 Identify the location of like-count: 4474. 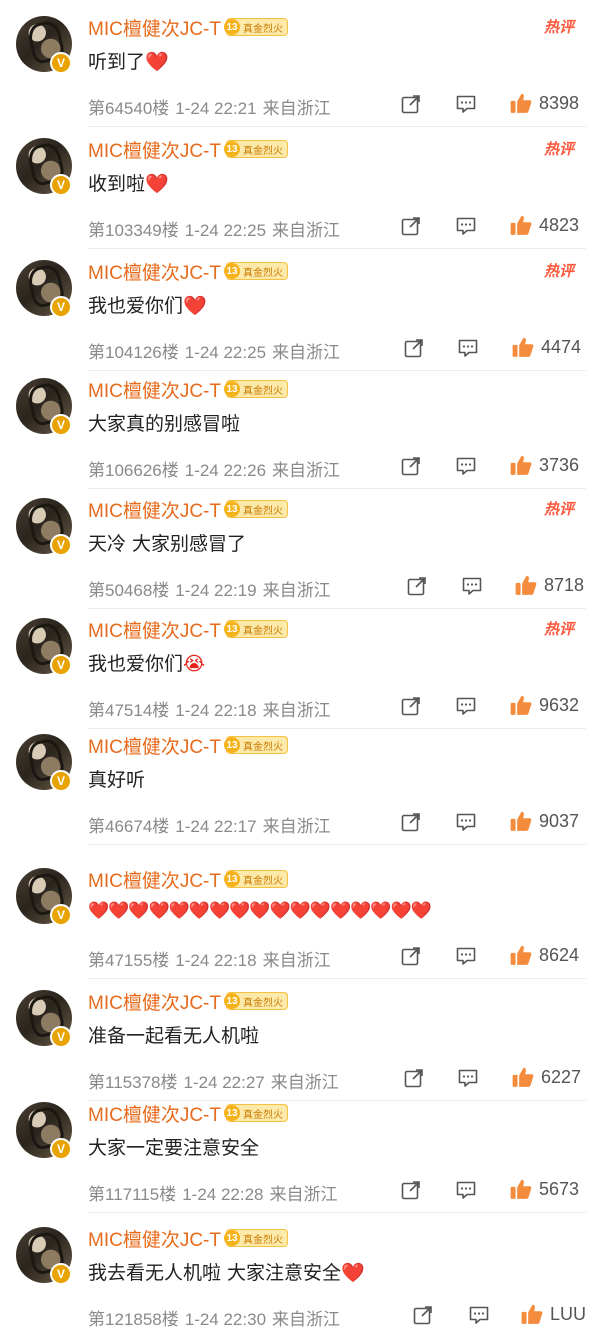
(561, 347).